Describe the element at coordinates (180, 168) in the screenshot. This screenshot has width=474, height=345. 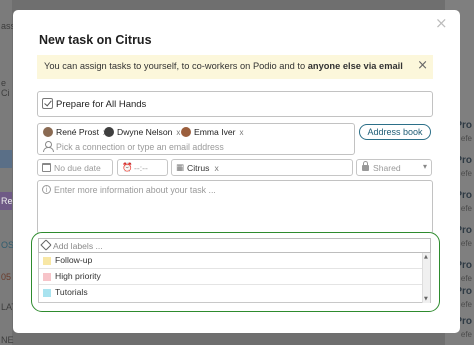
I see `workspace-icon: ▦` at that location.